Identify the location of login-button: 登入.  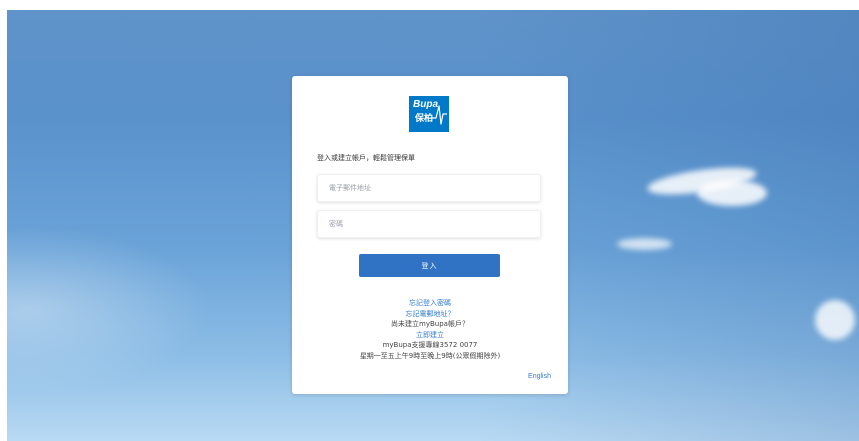
(429, 265).